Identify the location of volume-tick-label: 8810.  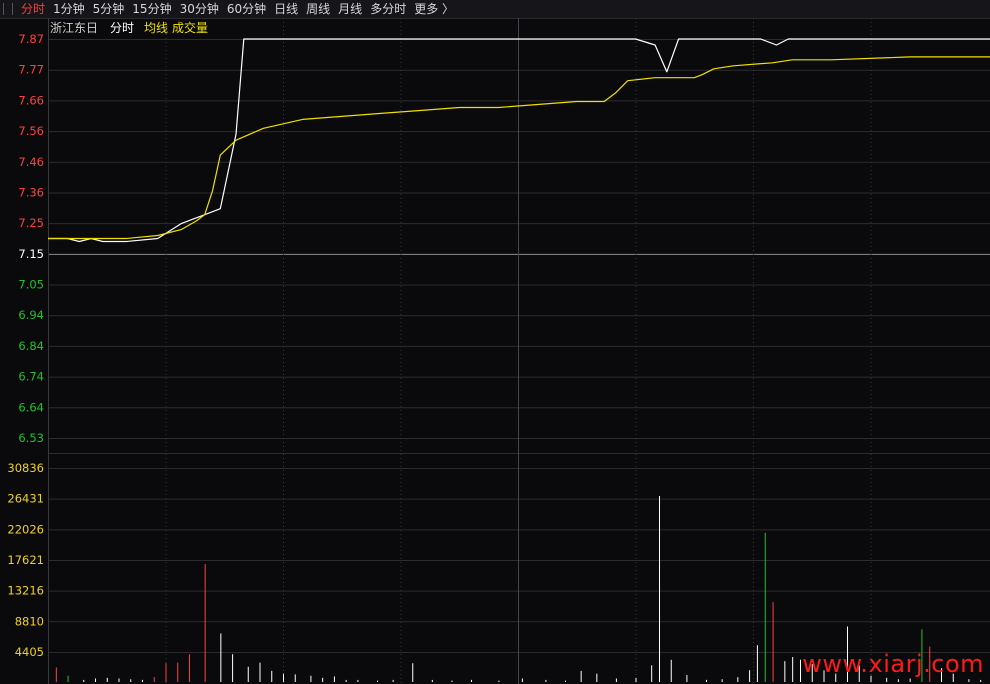
(29, 621).